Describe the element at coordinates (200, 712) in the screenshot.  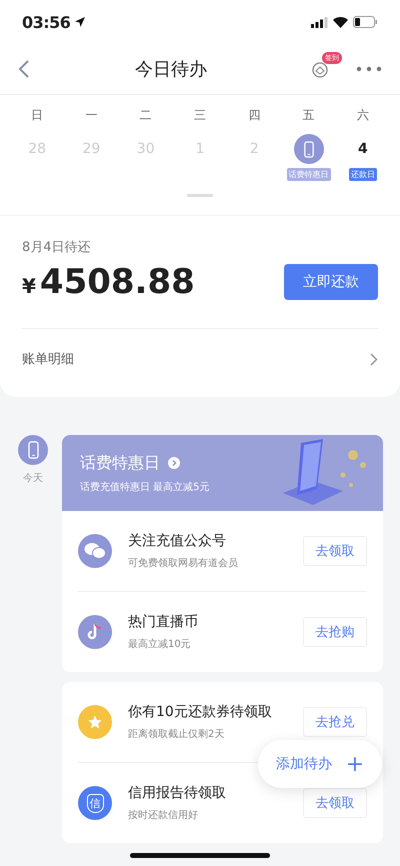
I see `task-title: 你有10元还款券待领取` at that location.